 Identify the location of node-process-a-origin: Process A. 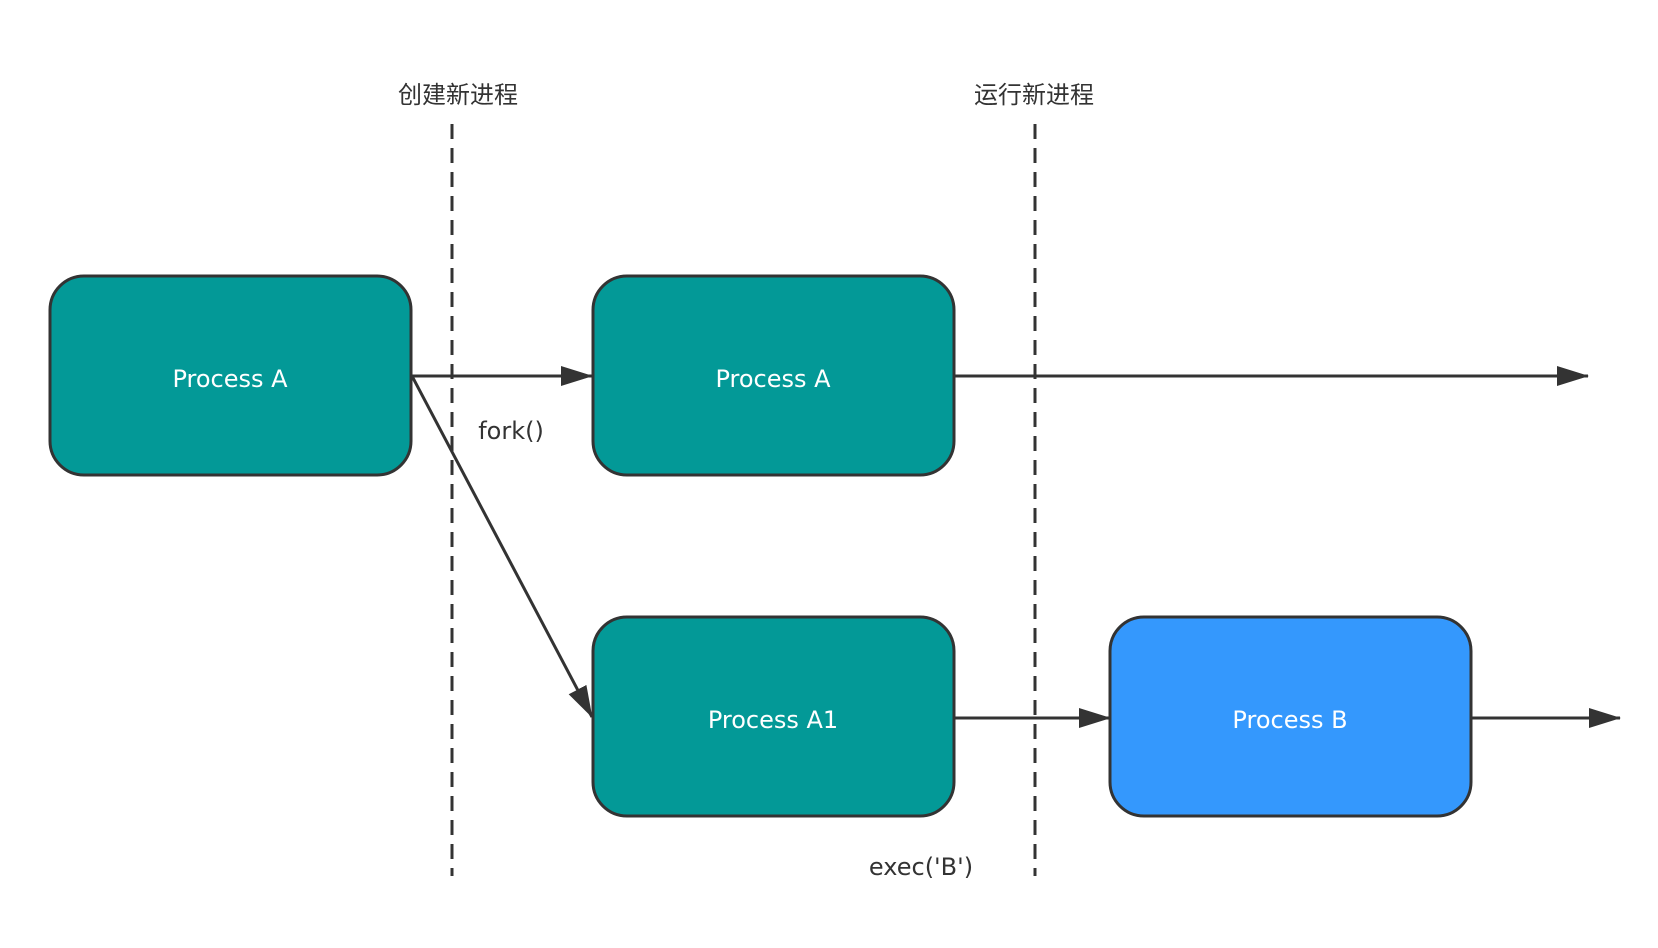
(230, 375).